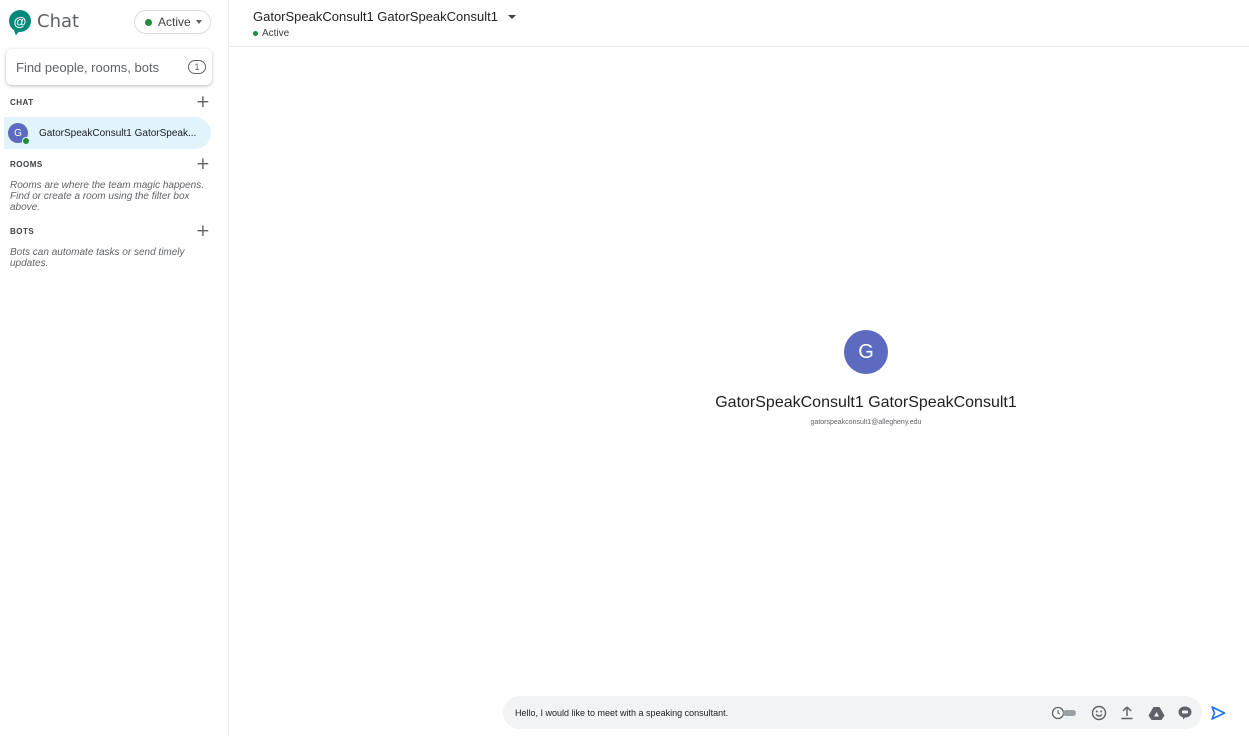  What do you see at coordinates (26, 164) in the screenshot?
I see `rooms-section-title: ROOMS` at bounding box center [26, 164].